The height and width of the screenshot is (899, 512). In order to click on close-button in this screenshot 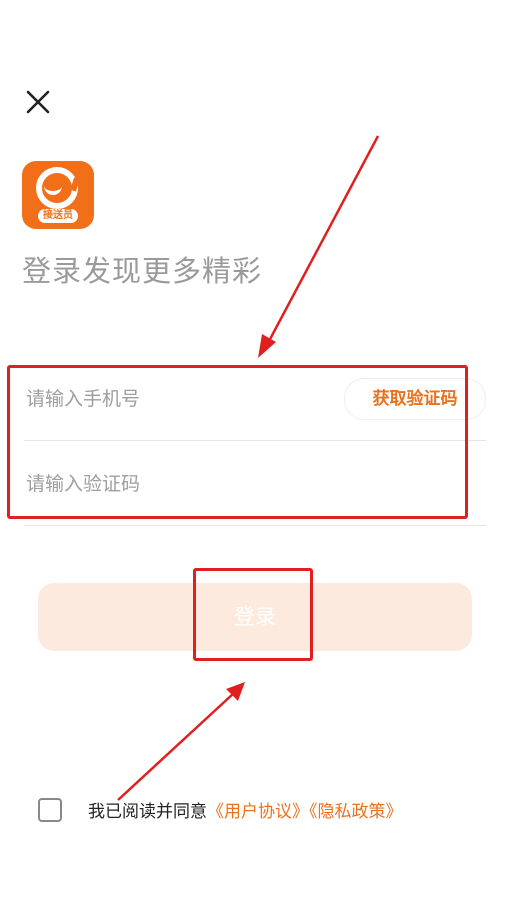, I will do `click(38, 102)`.